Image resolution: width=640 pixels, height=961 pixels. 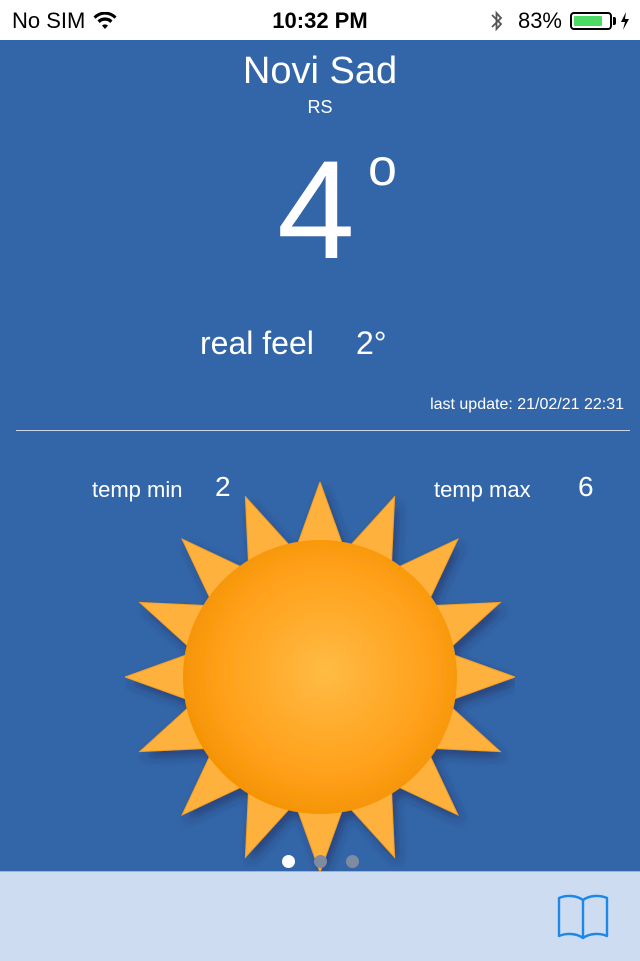 I want to click on temp-max-value: 6, so click(x=586, y=486).